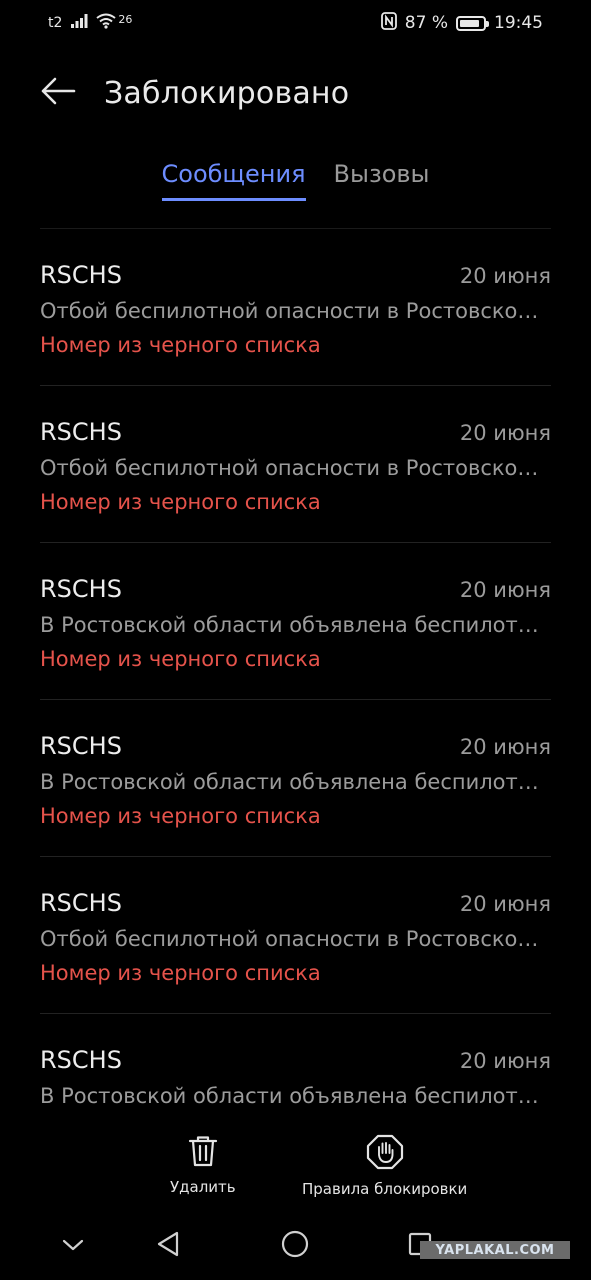 This screenshot has height=1280, width=591. I want to click on battery-icon, so click(472, 23).